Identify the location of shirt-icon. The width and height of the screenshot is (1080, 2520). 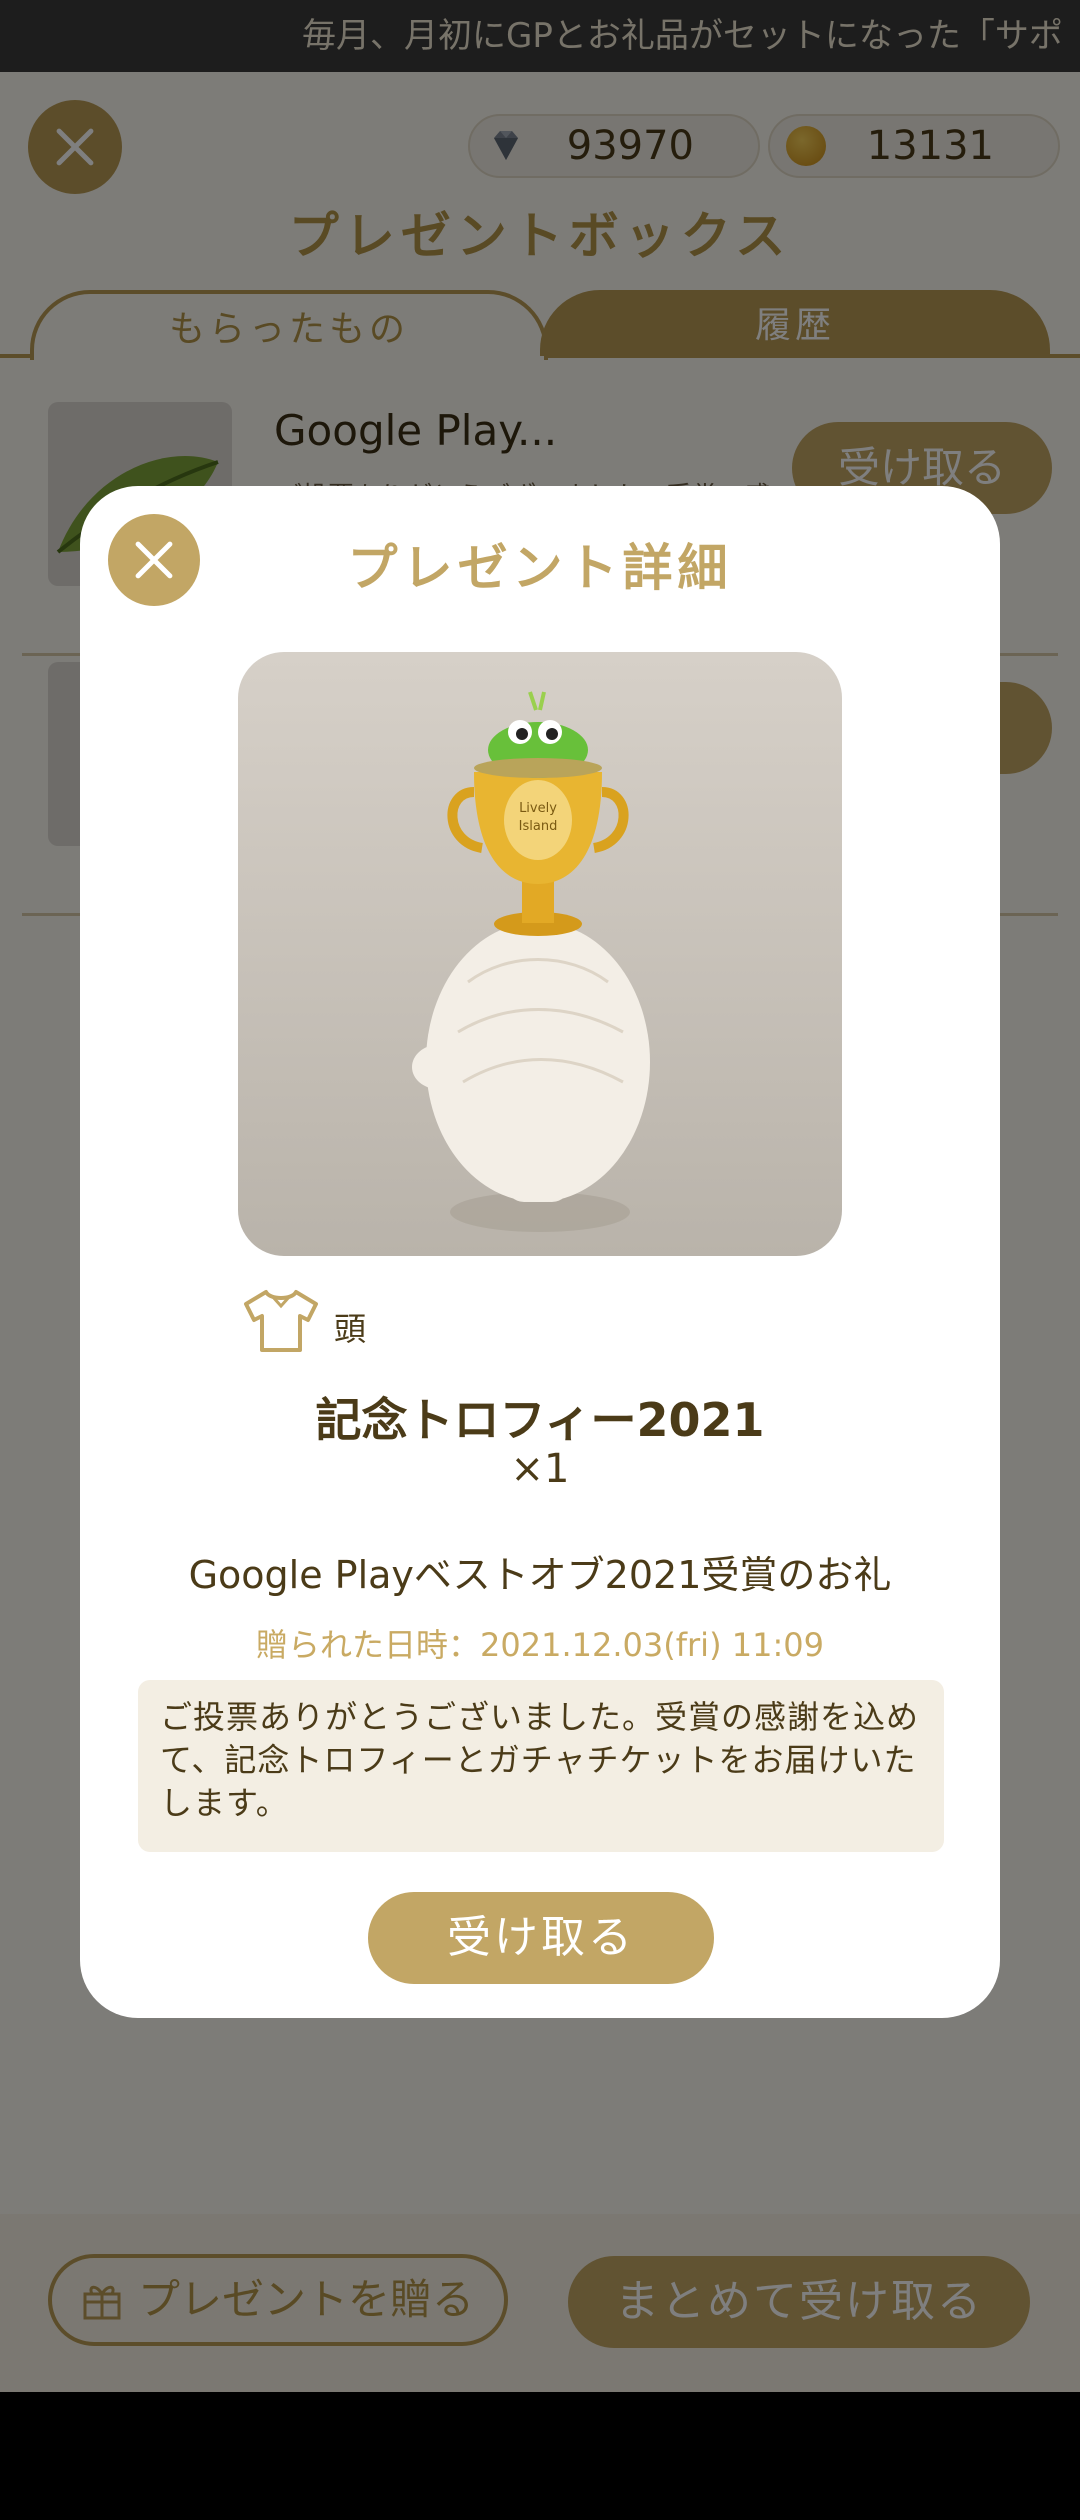
(281, 1321).